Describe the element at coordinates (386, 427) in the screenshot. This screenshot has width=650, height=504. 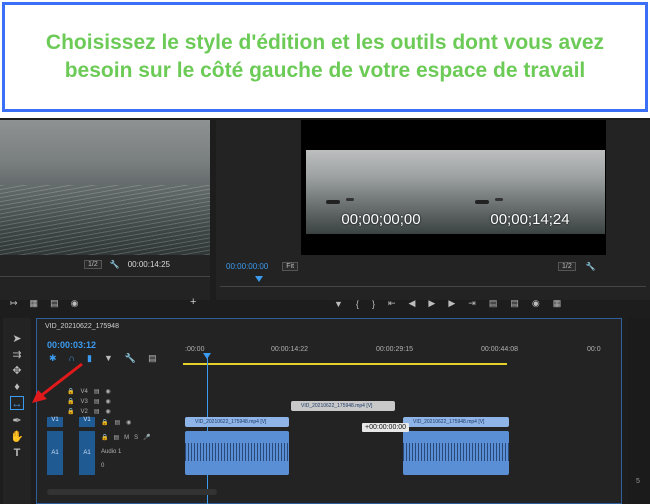
I see `edit-offset-tooltip: +00:00:00:00` at that location.